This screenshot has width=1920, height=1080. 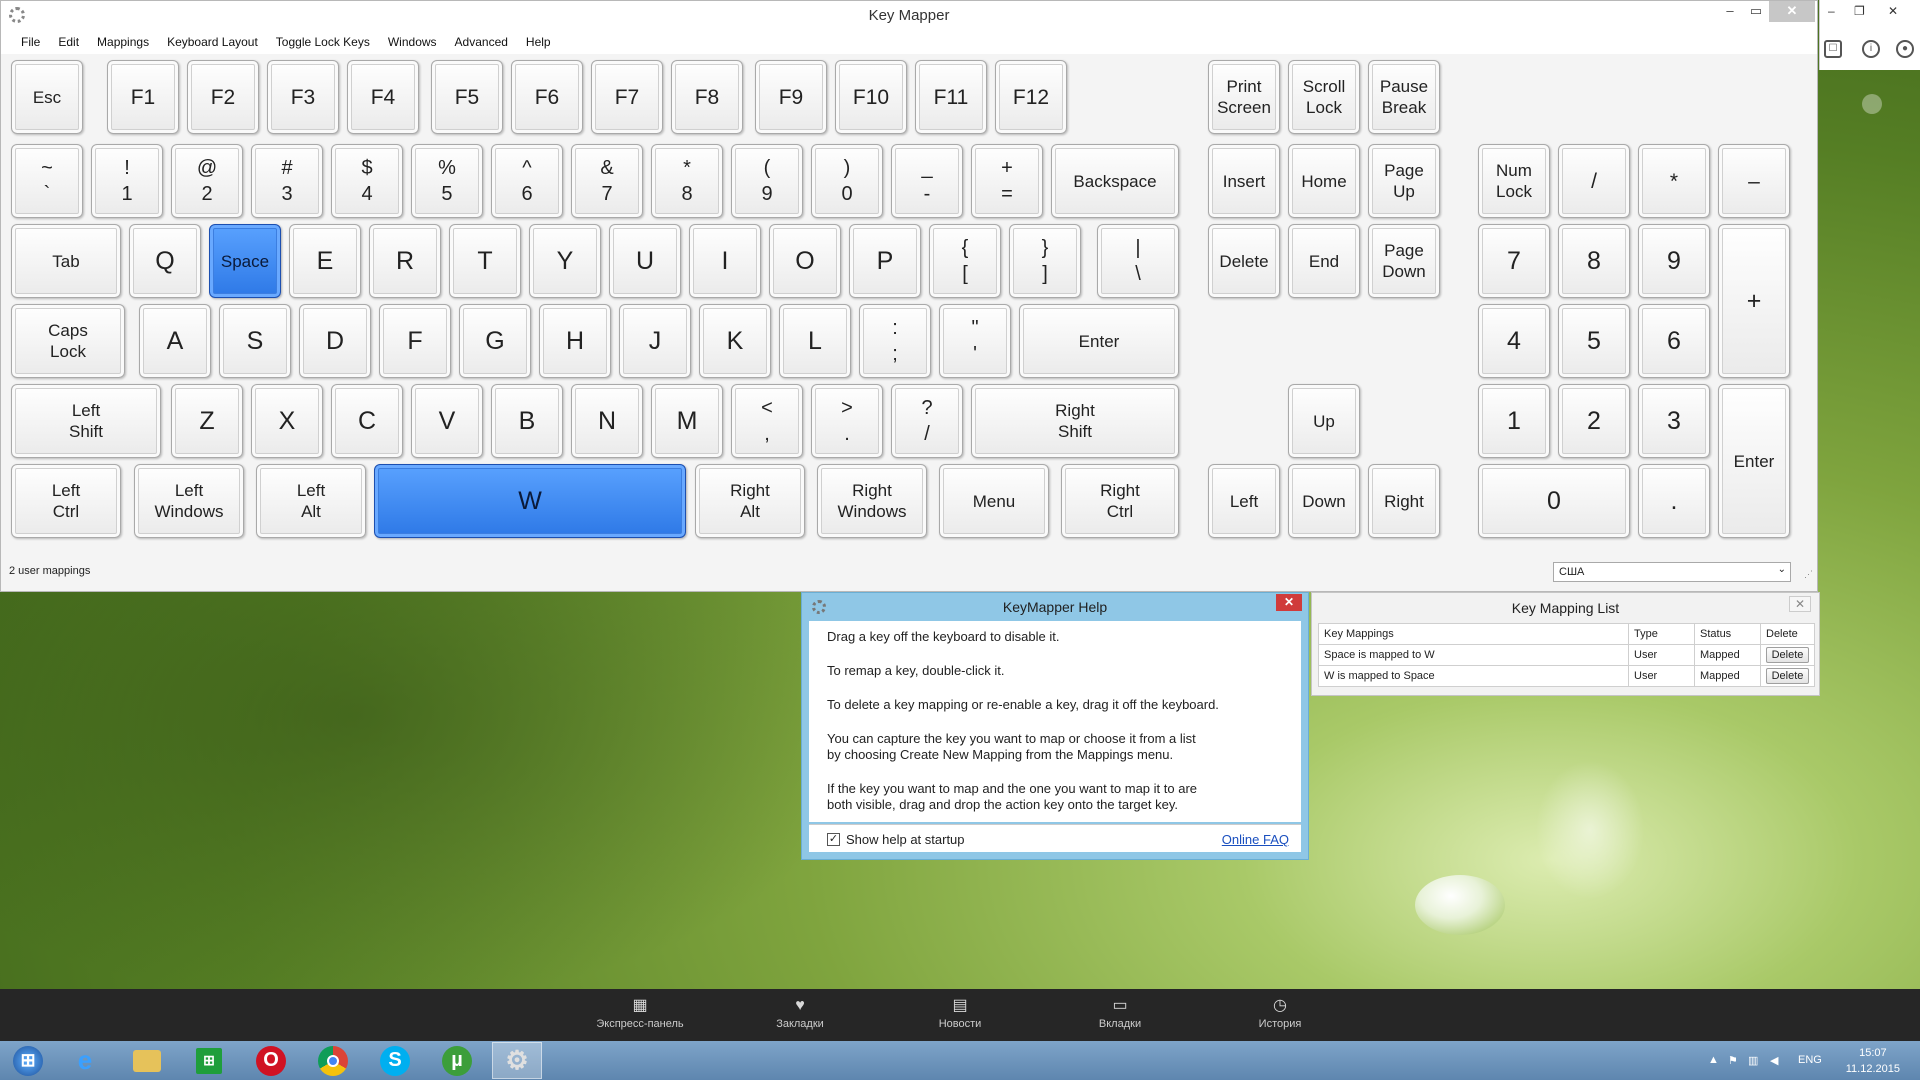 I want to click on key-p: P, so click(x=885, y=261).